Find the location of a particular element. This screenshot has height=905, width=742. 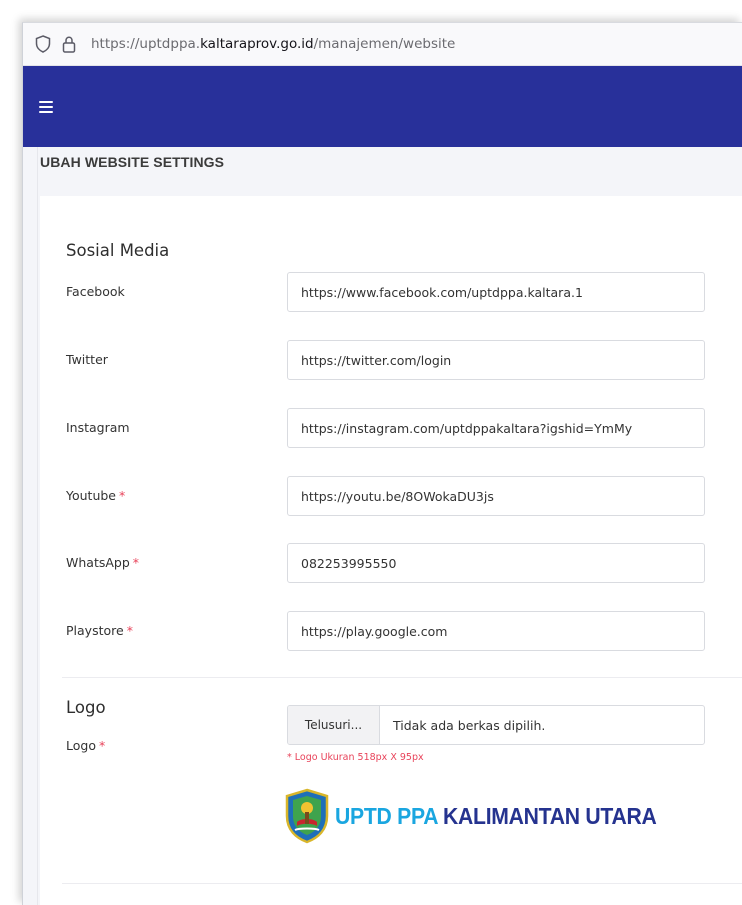

shield-icon is located at coordinates (43, 44).